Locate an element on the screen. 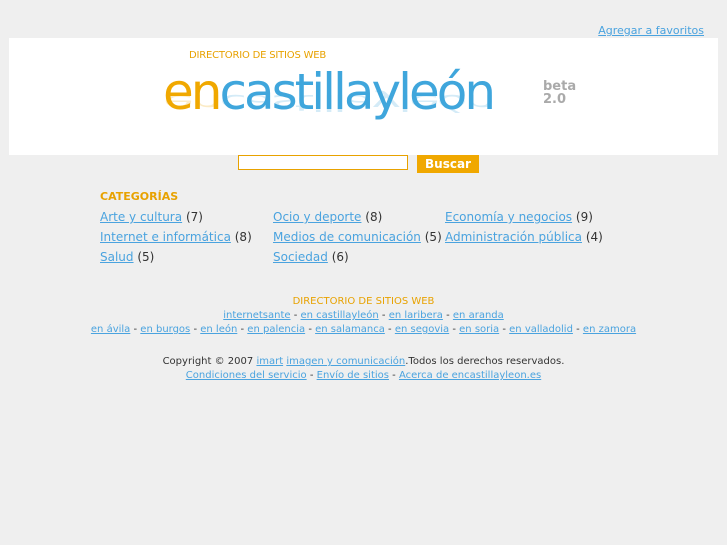 The height and width of the screenshot is (545, 727). category-link: Administración pública is located at coordinates (513, 237).